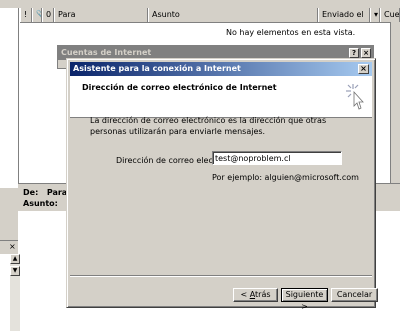 The image size is (400, 331). I want to click on col-sort-indicator: ▾, so click(375, 15).